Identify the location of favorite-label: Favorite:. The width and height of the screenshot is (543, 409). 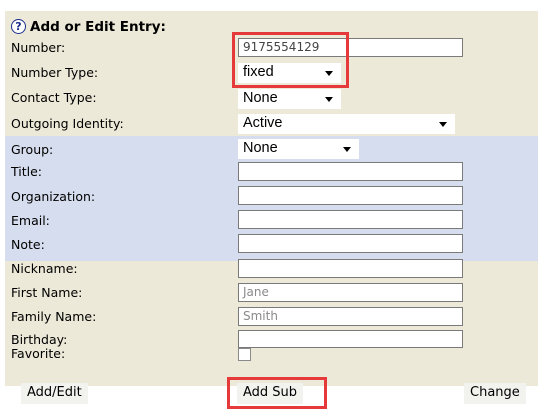
(38, 353).